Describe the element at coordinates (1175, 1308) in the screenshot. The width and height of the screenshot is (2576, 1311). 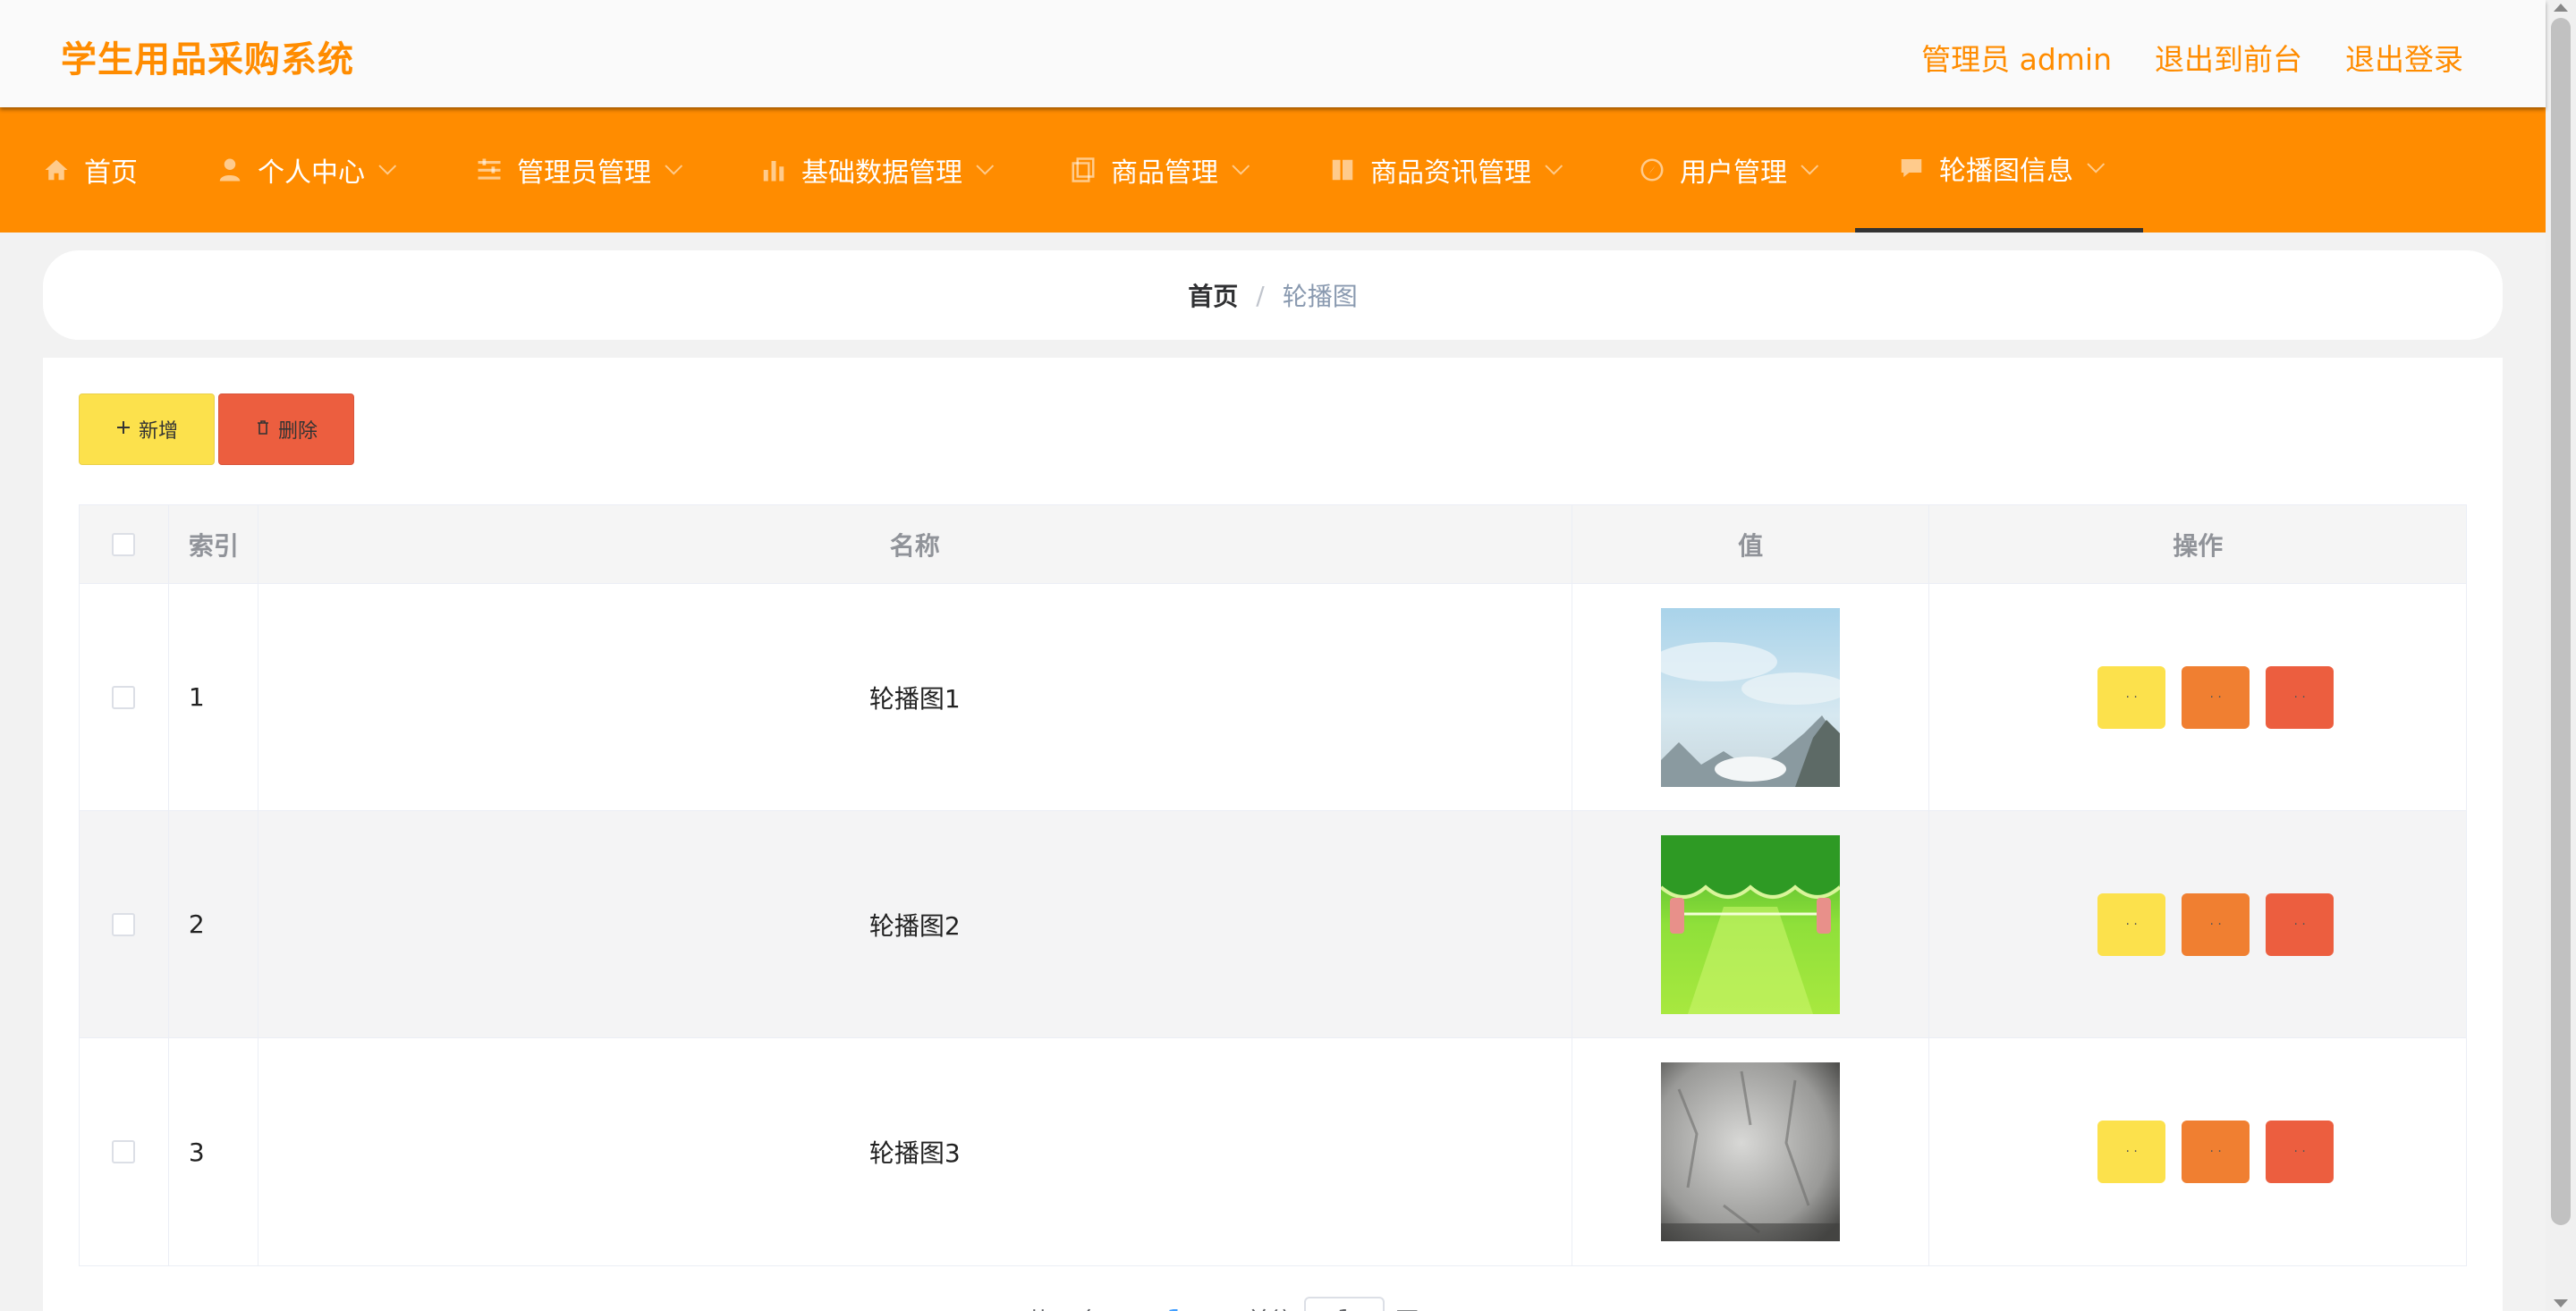
I see `page-number-current: 1` at that location.